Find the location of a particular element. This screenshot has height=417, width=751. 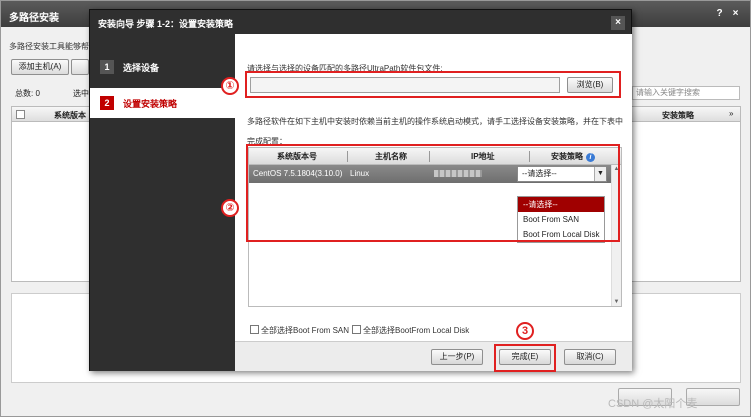

cancel-button: 取消(C) is located at coordinates (590, 357).